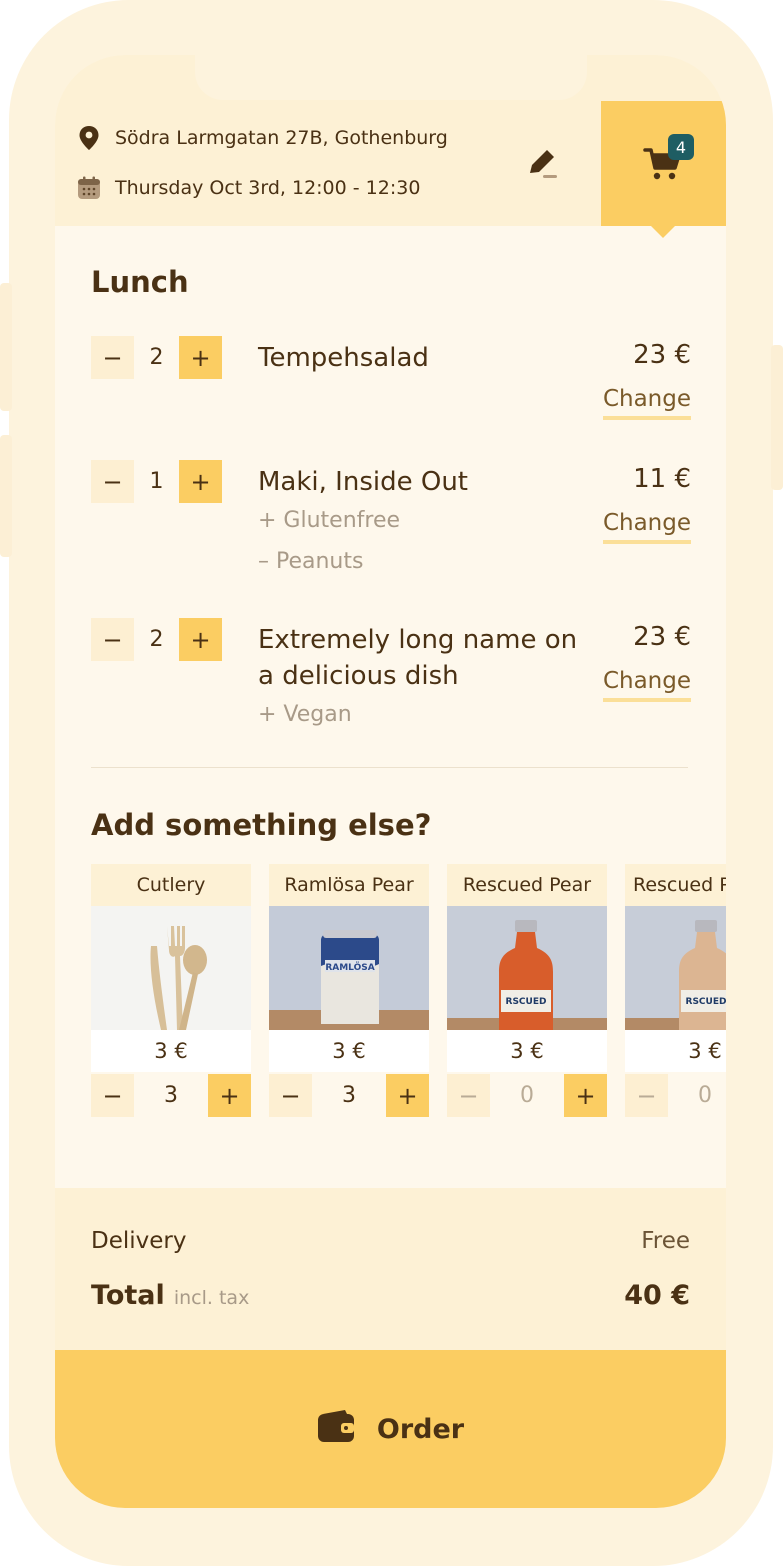 The height and width of the screenshot is (1566, 783). What do you see at coordinates (268, 188) in the screenshot?
I see `datetime-text: Thursday Oct 3rd, 12:00 - 12:30` at bounding box center [268, 188].